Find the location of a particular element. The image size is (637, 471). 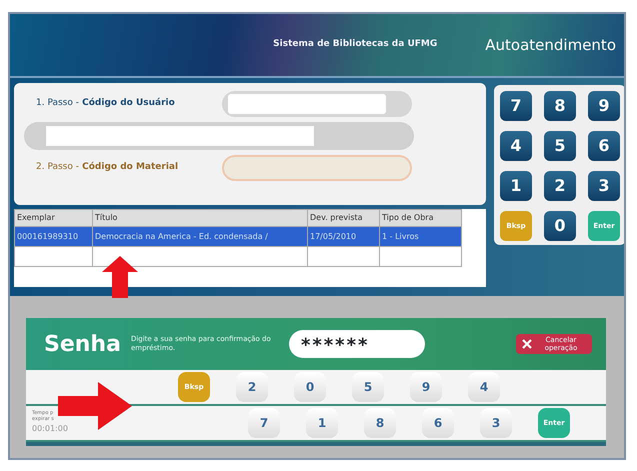

app-title: Autoatendimento is located at coordinates (550, 45).